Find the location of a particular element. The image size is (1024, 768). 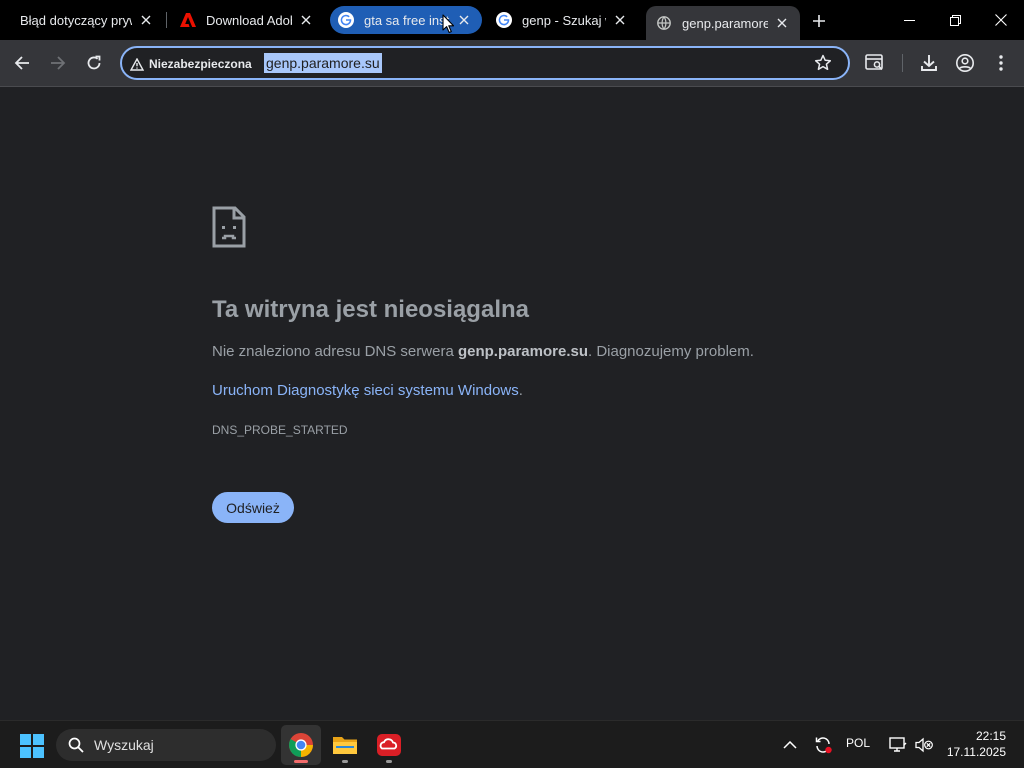

page-search-icon is located at coordinates (874, 62).